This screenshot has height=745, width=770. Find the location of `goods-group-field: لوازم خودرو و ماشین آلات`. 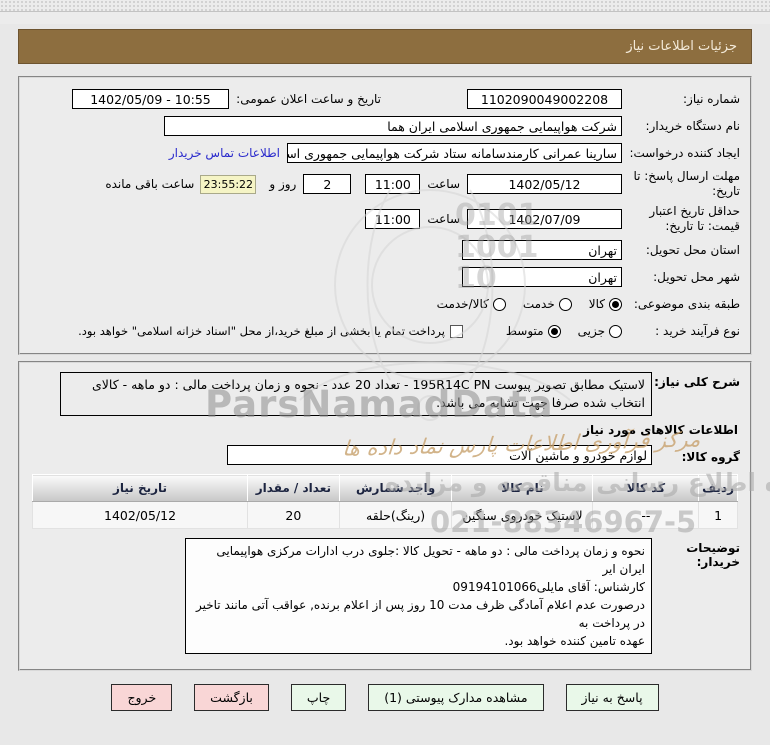

goods-group-field: لوازم خودرو و ماشین آلات is located at coordinates (439, 455).